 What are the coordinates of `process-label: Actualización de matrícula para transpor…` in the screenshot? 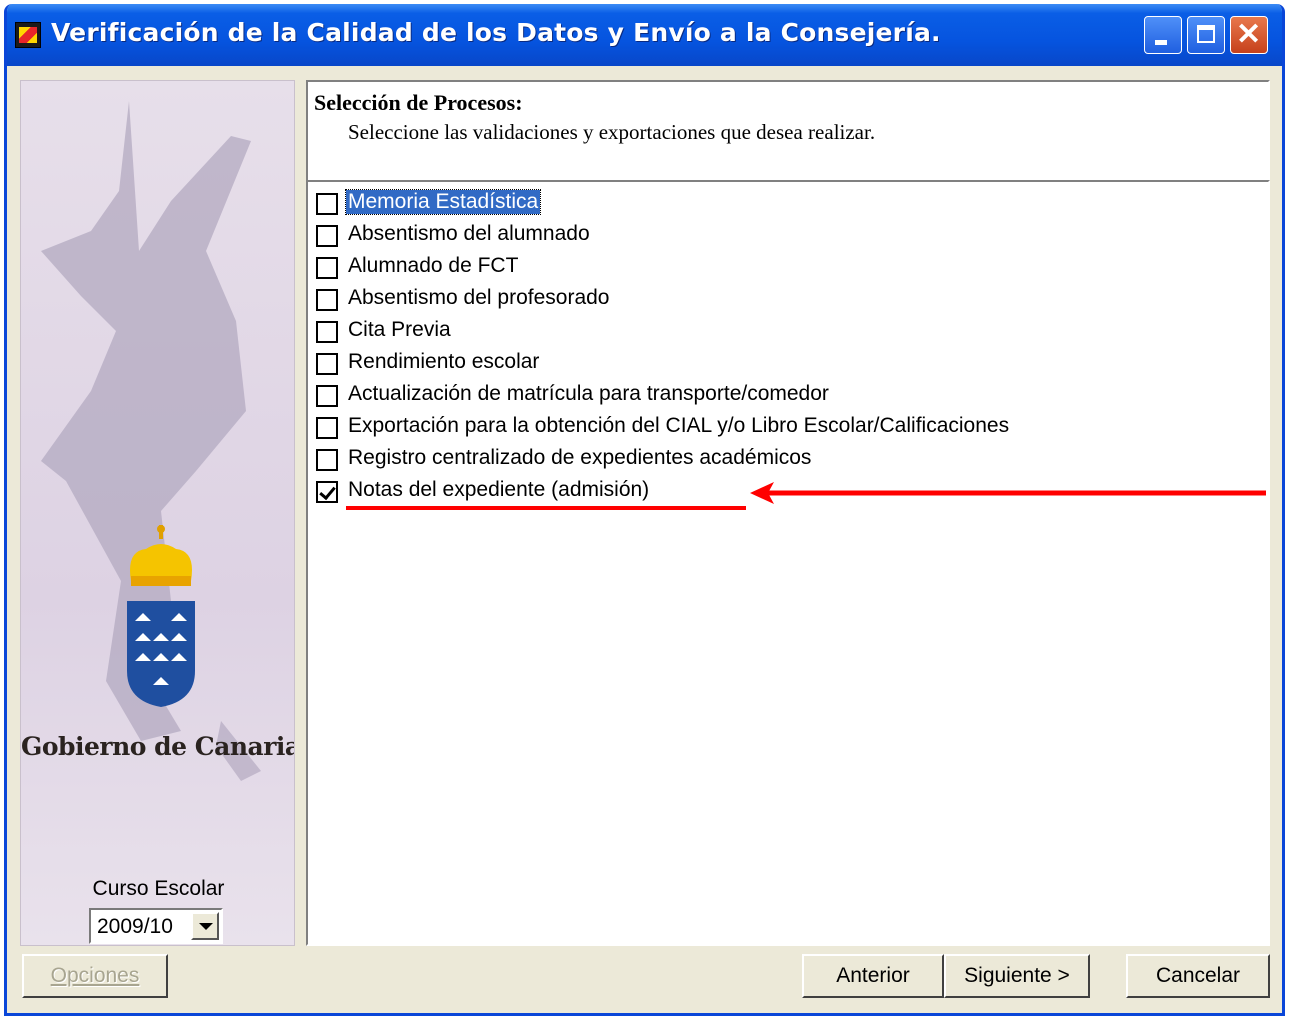 It's located at (588, 393).